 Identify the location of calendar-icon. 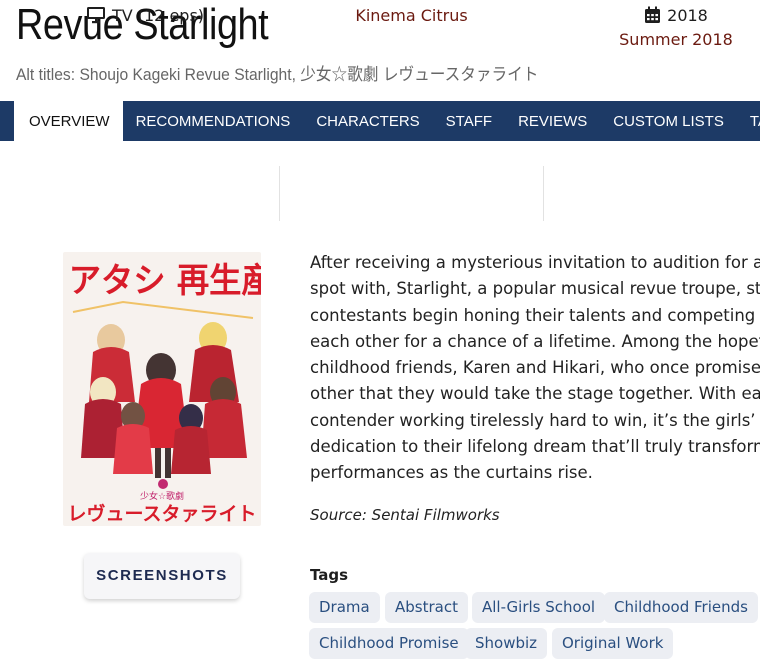
(652, 17).